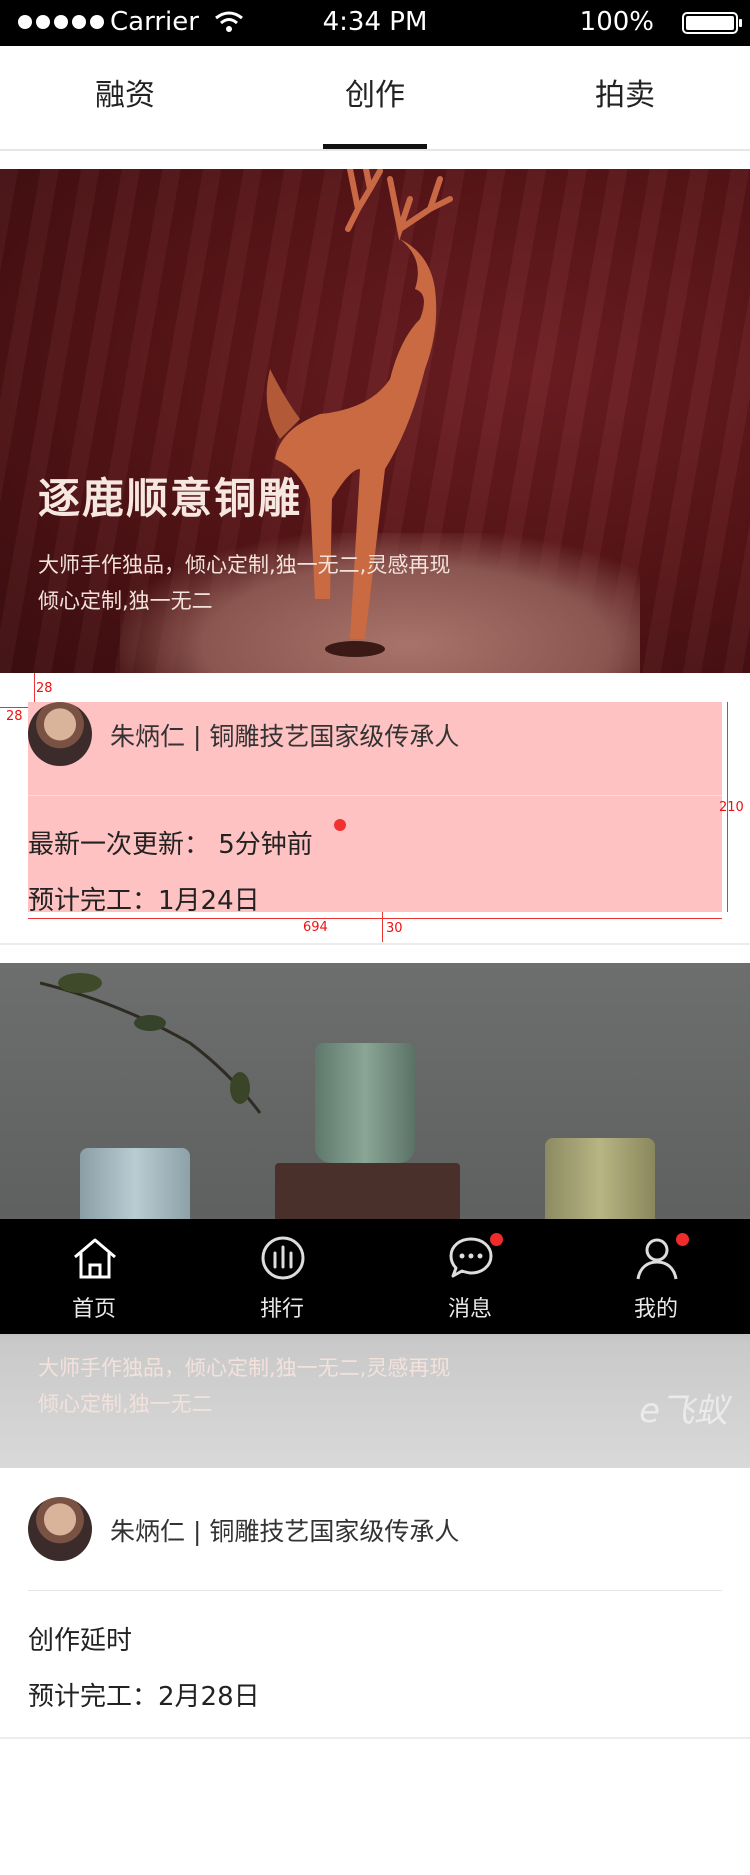  I want to click on measure-label-left: 28, so click(14, 716).